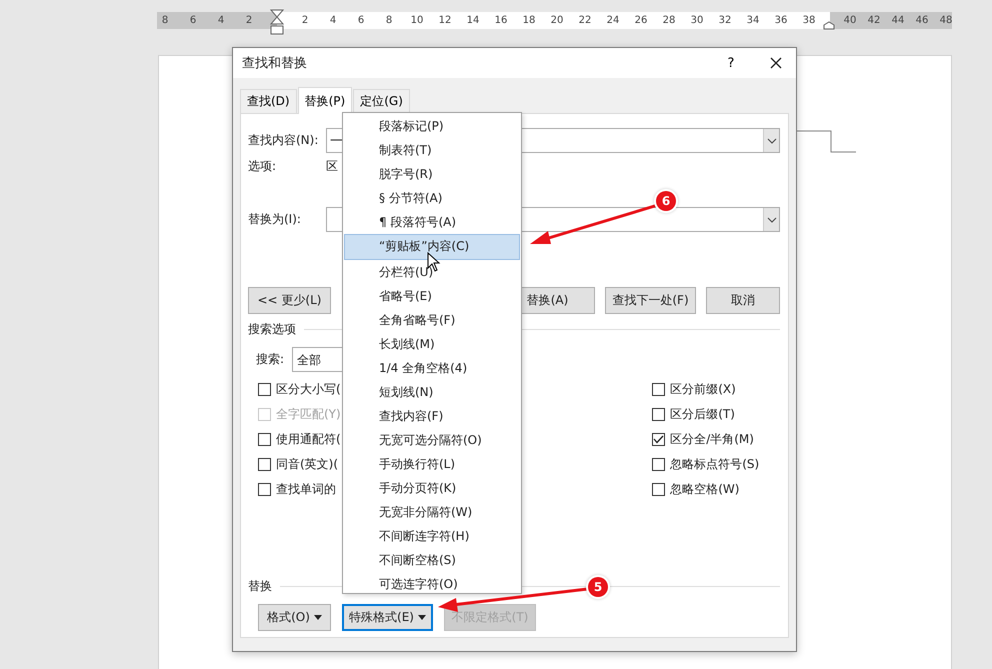 This screenshot has width=992, height=669. Describe the element at coordinates (669, 20) in the screenshot. I see `ruler-number: 28` at that location.